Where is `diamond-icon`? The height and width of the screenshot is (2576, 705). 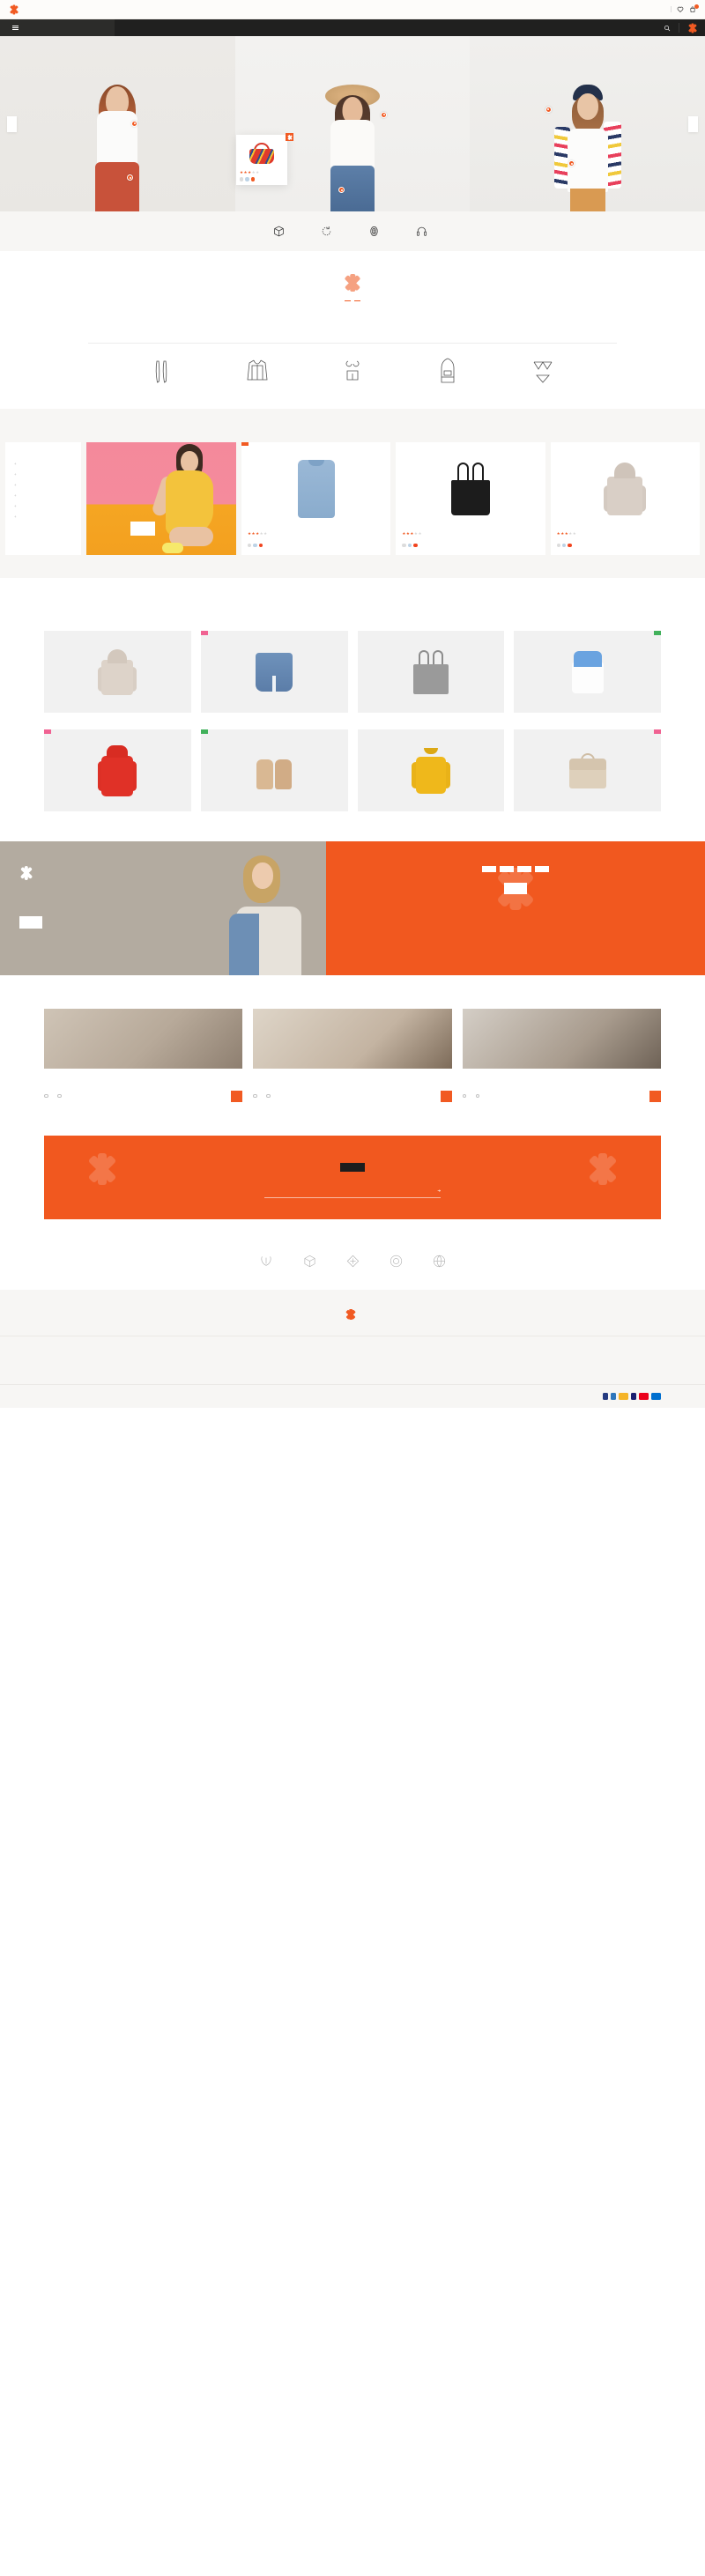 diamond-icon is located at coordinates (353, 1261).